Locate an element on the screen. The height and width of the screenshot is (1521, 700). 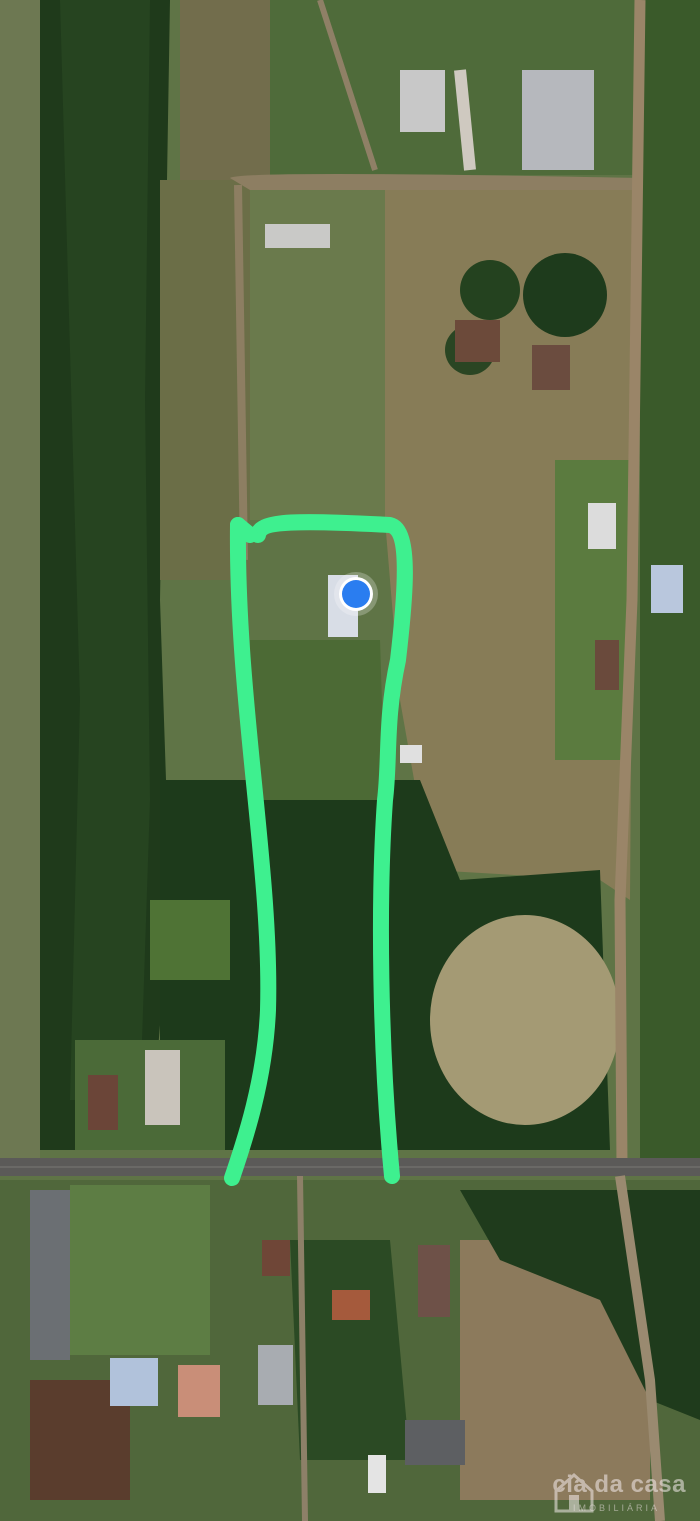
building is located at coordinates (422, 101).